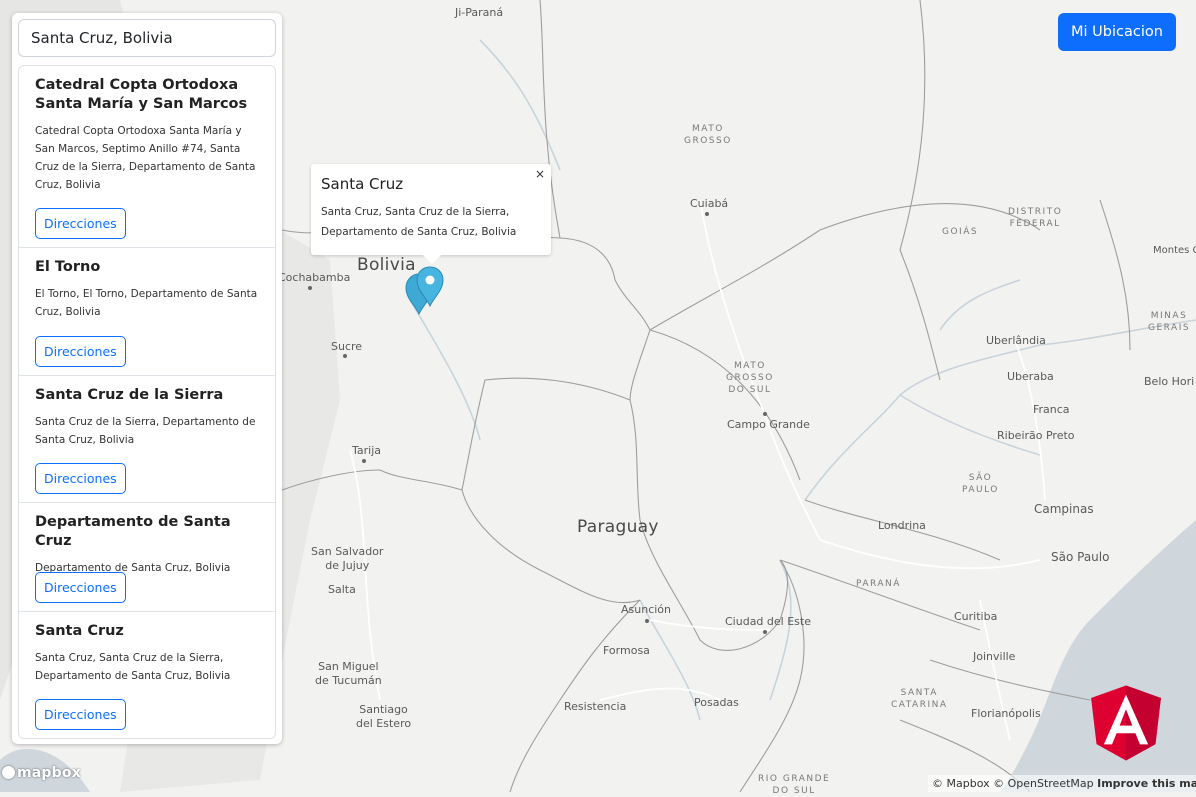  I want to click on city-label: Cochabamba, so click(314, 277).